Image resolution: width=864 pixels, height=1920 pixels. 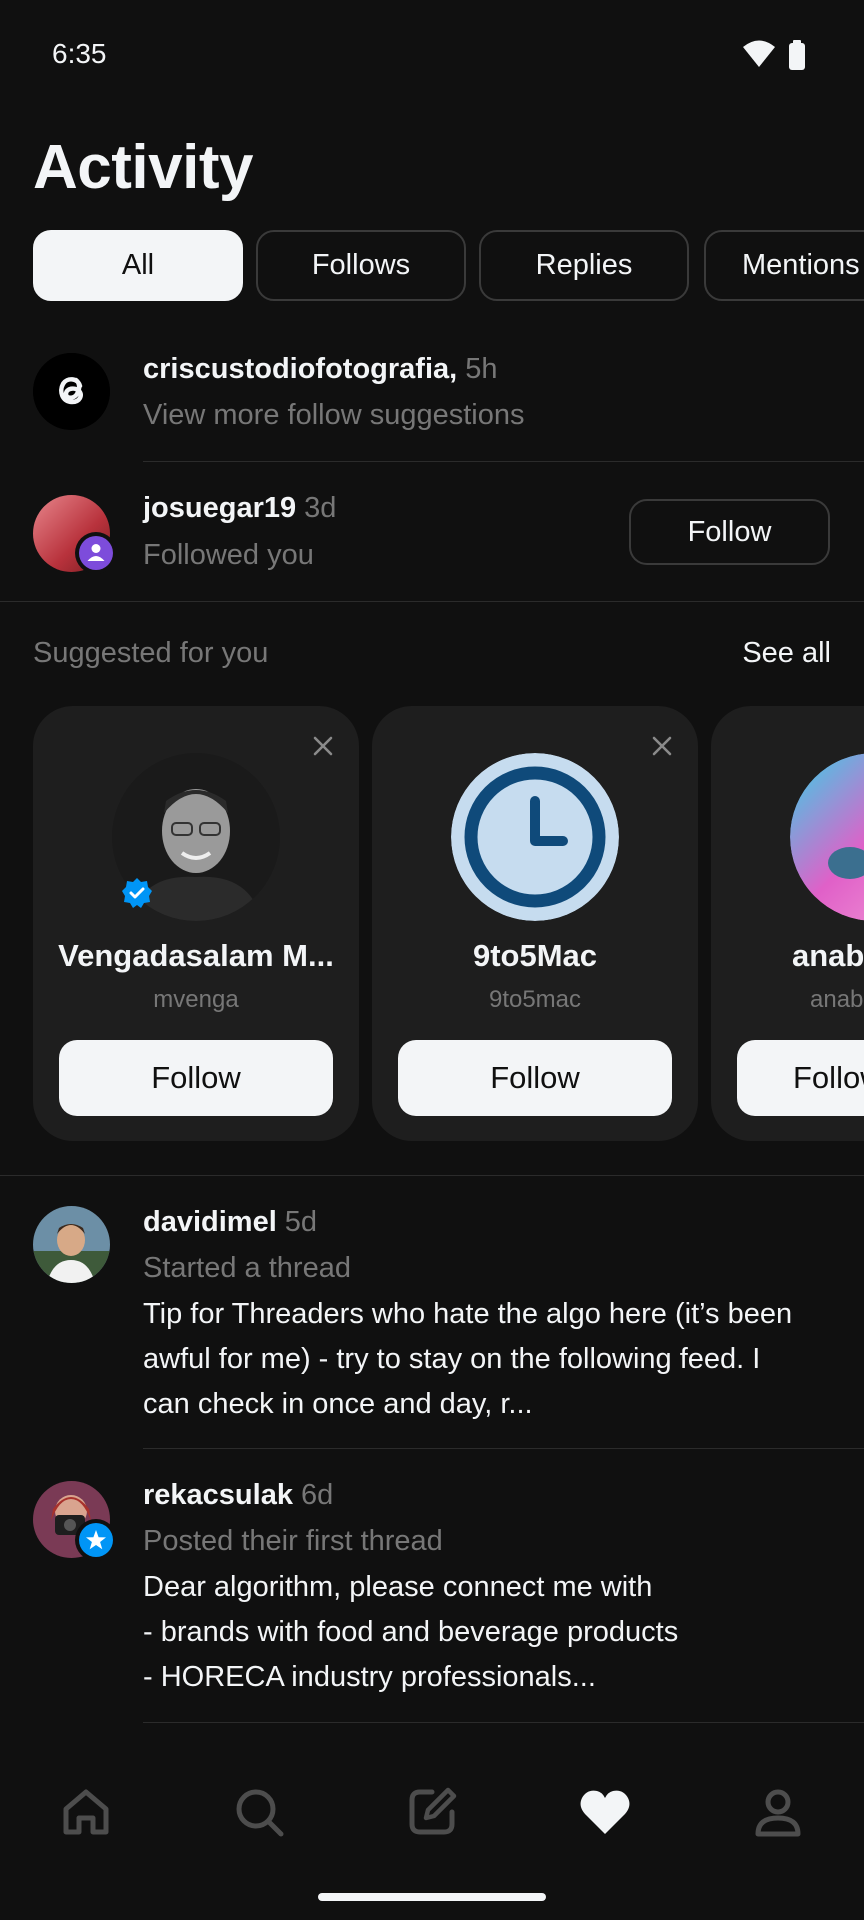 What do you see at coordinates (432, 50) in the screenshot?
I see `status-bar: 6:35` at bounding box center [432, 50].